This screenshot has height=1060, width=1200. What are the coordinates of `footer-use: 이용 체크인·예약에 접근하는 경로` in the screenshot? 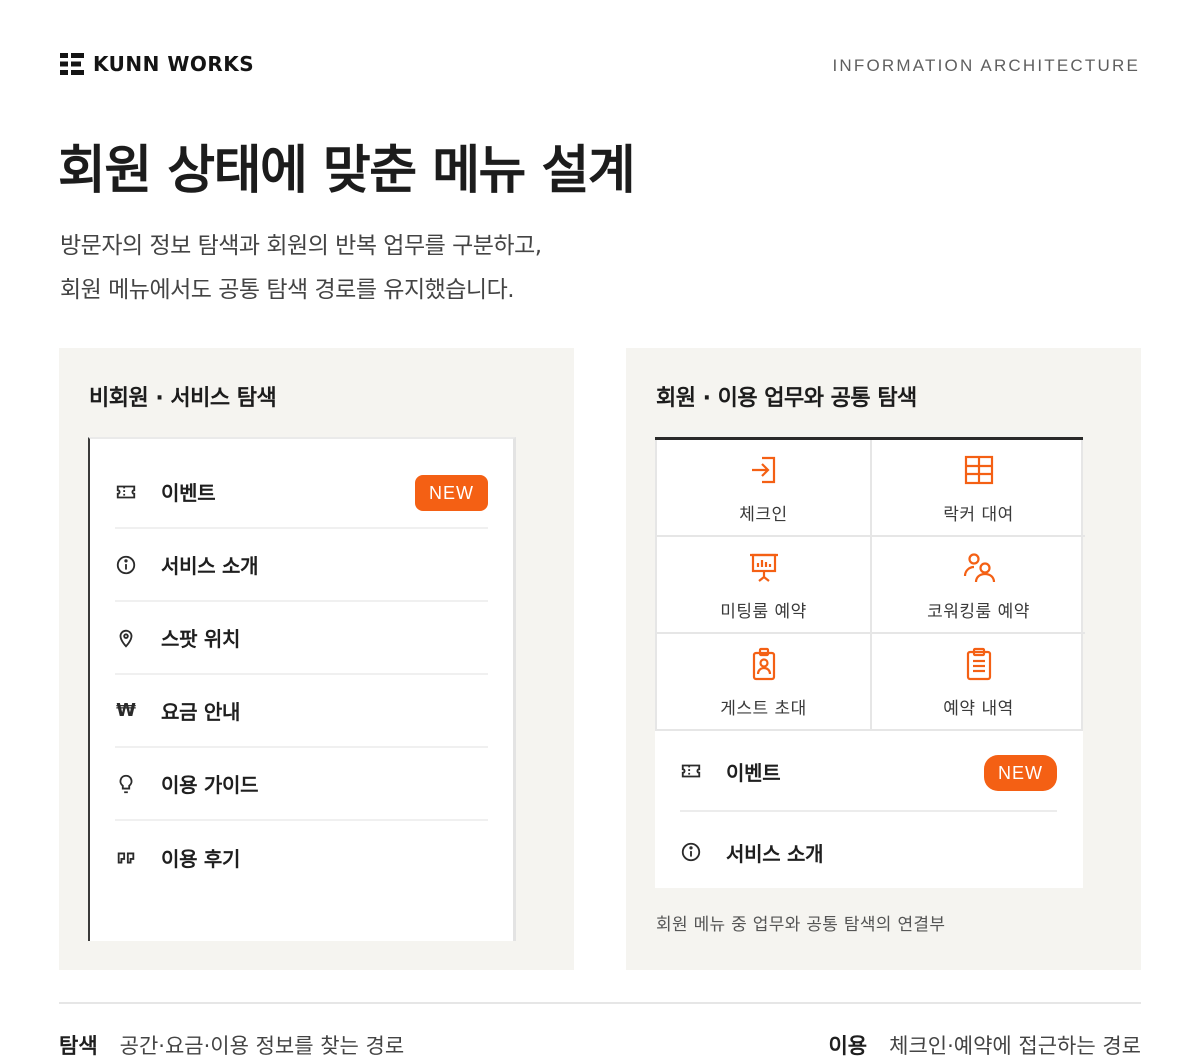 It's located at (984, 1045).